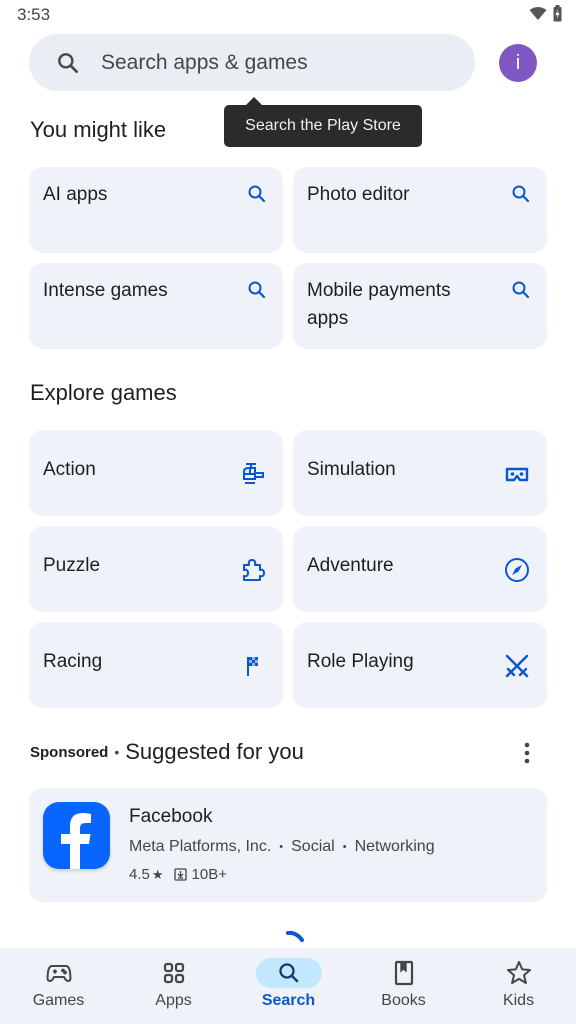 Image resolution: width=576 pixels, height=1024 pixels. Describe the element at coordinates (173, 1000) in the screenshot. I see `nav-label: Apps` at that location.